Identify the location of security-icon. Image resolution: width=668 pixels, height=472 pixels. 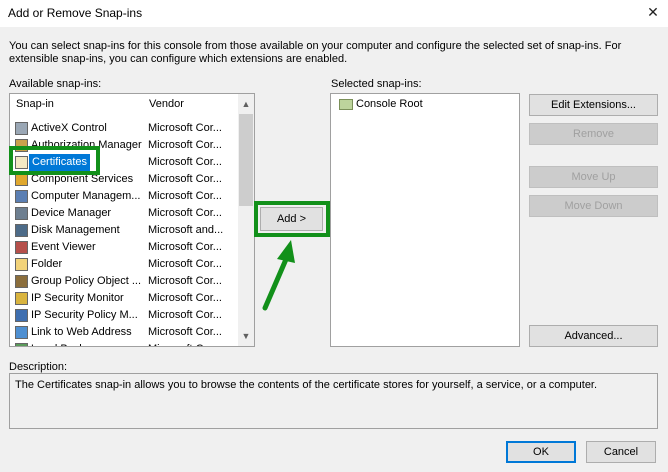
(21, 298).